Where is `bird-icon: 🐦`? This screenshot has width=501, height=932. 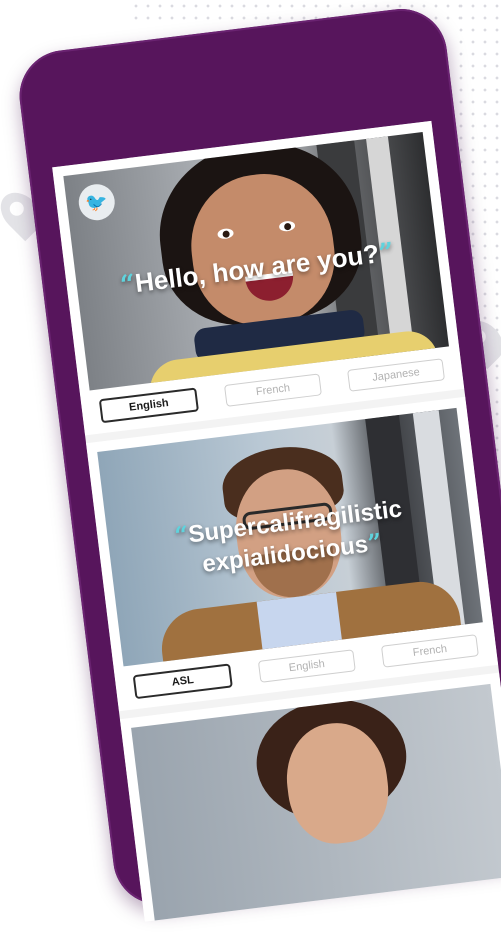 bird-icon: 🐦 is located at coordinates (96, 202).